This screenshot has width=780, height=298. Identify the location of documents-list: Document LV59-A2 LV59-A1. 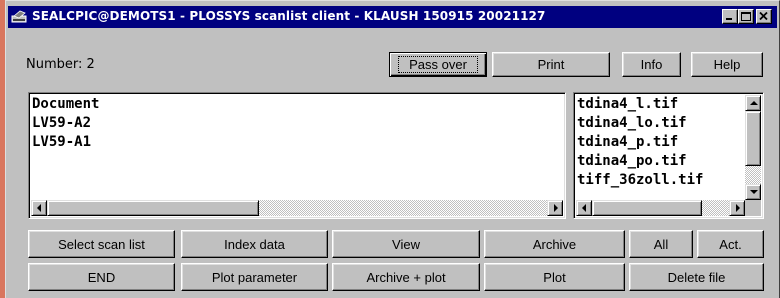
(65, 123).